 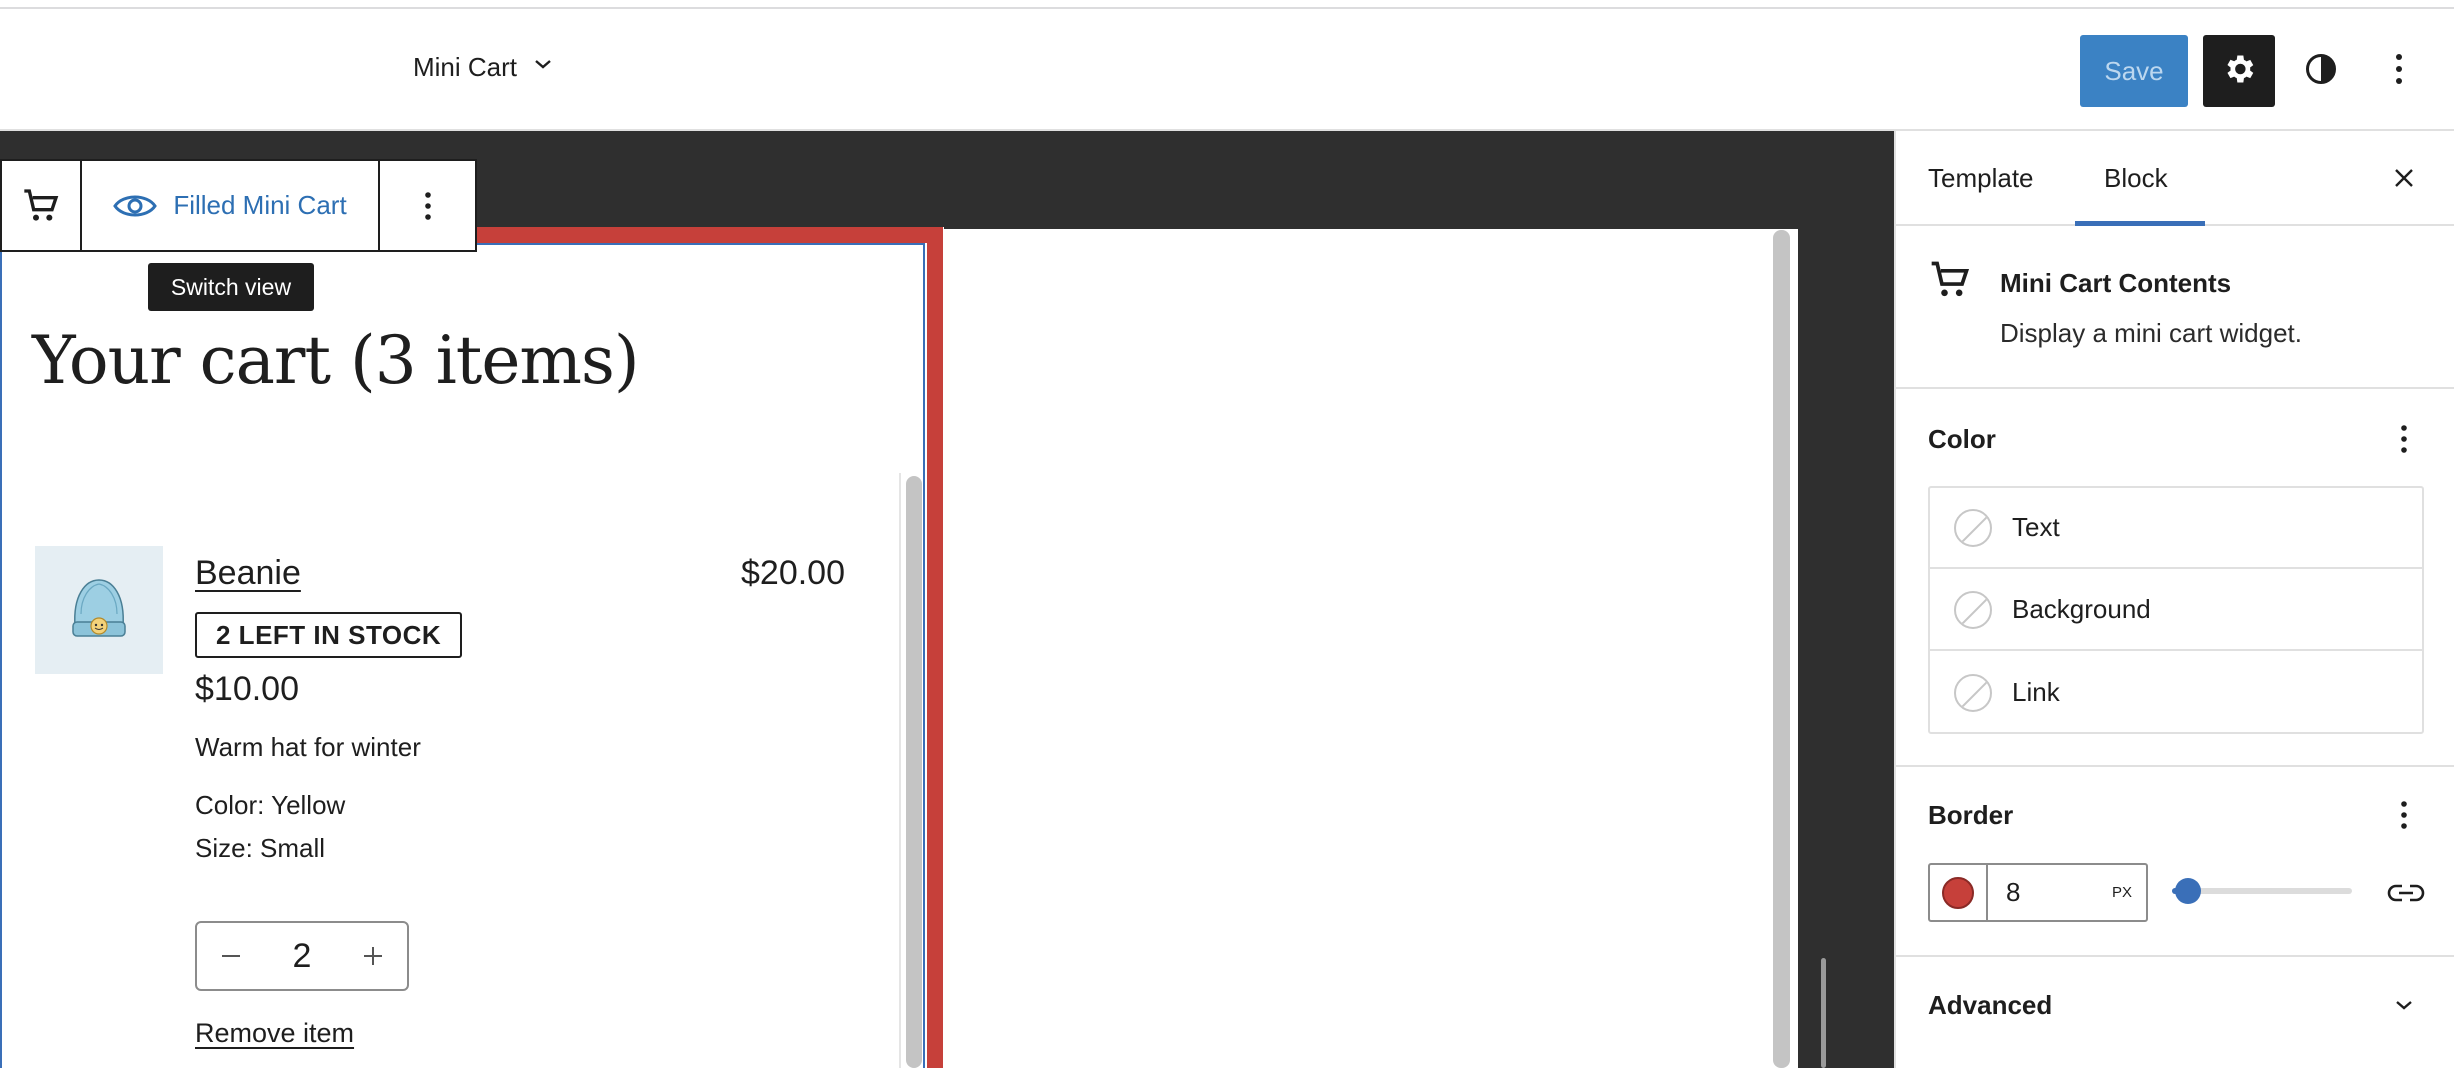 I want to click on document-title: Mini Cart, so click(x=465, y=67).